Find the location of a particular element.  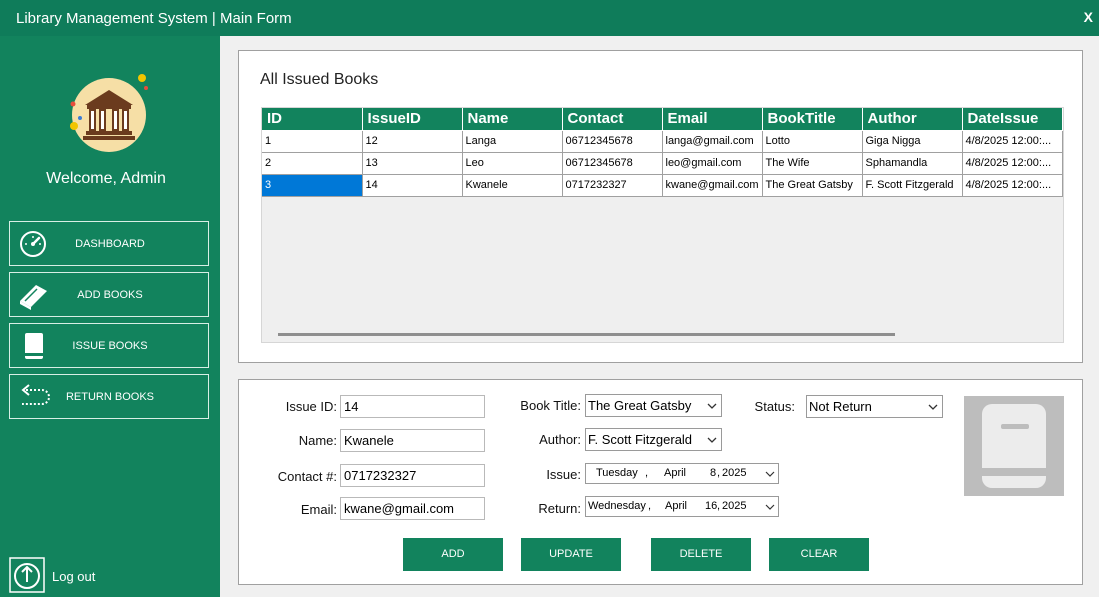

issue-date-year: 2025 is located at coordinates (734, 473).